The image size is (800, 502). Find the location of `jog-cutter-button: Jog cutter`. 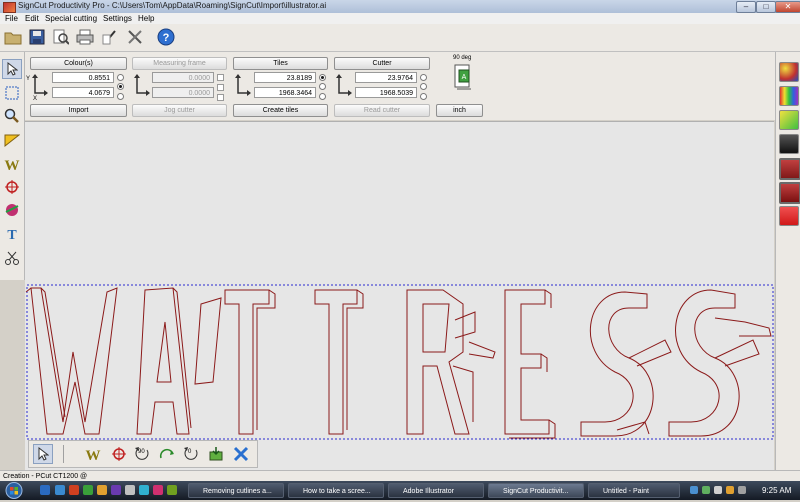

jog-cutter-button: Jog cutter is located at coordinates (179, 110).